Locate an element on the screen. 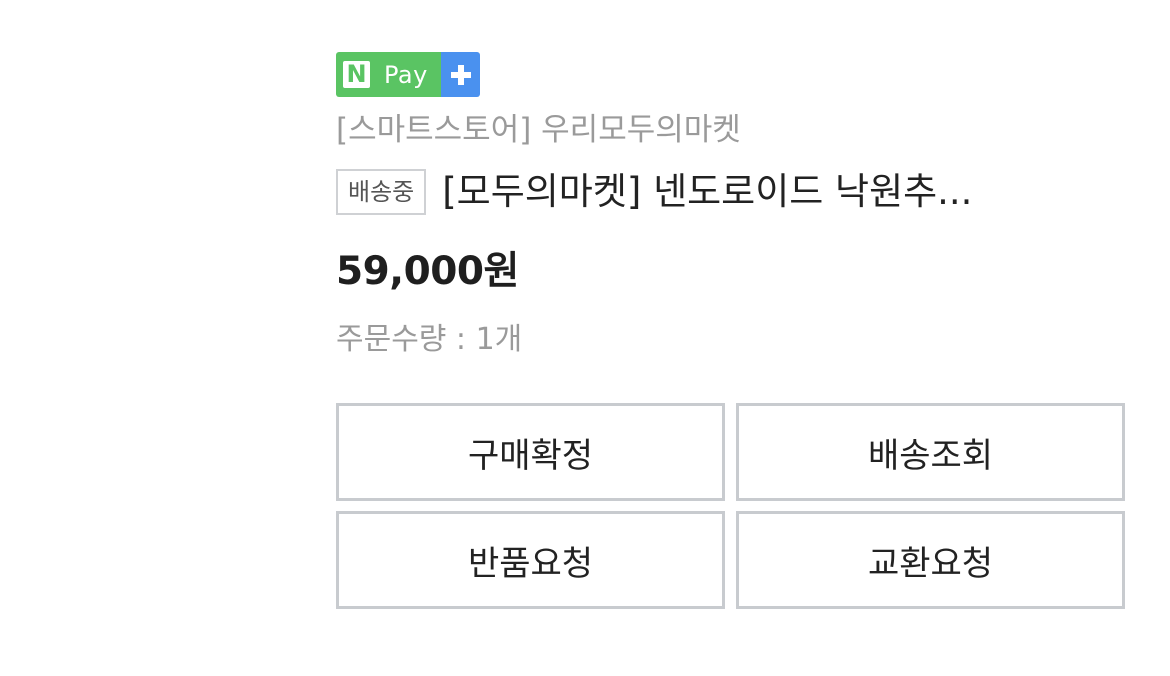  delivery-status-badge: 배송중 is located at coordinates (381, 192).